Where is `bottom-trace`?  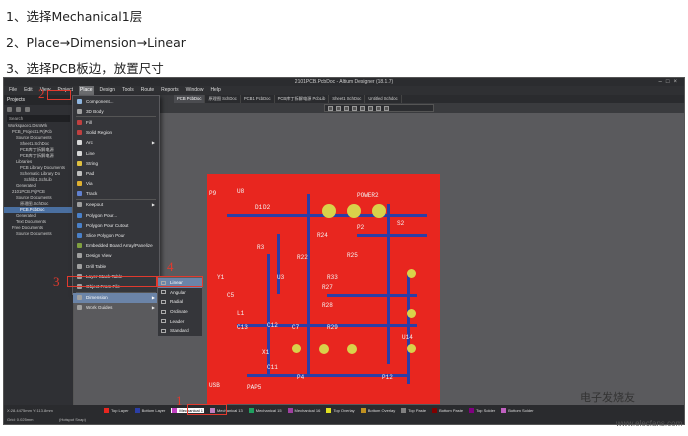 bottom-trace is located at coordinates (268, 314).